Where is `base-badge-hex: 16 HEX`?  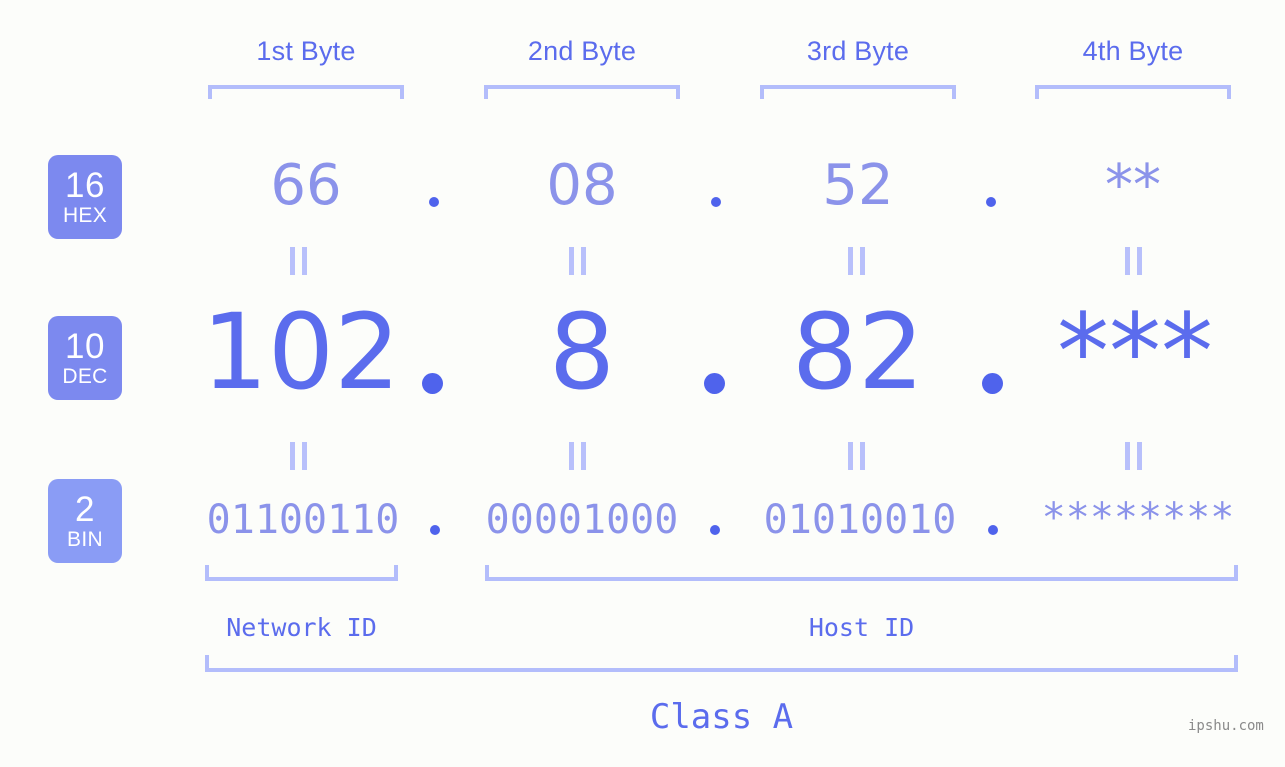 base-badge-hex: 16 HEX is located at coordinates (85, 197).